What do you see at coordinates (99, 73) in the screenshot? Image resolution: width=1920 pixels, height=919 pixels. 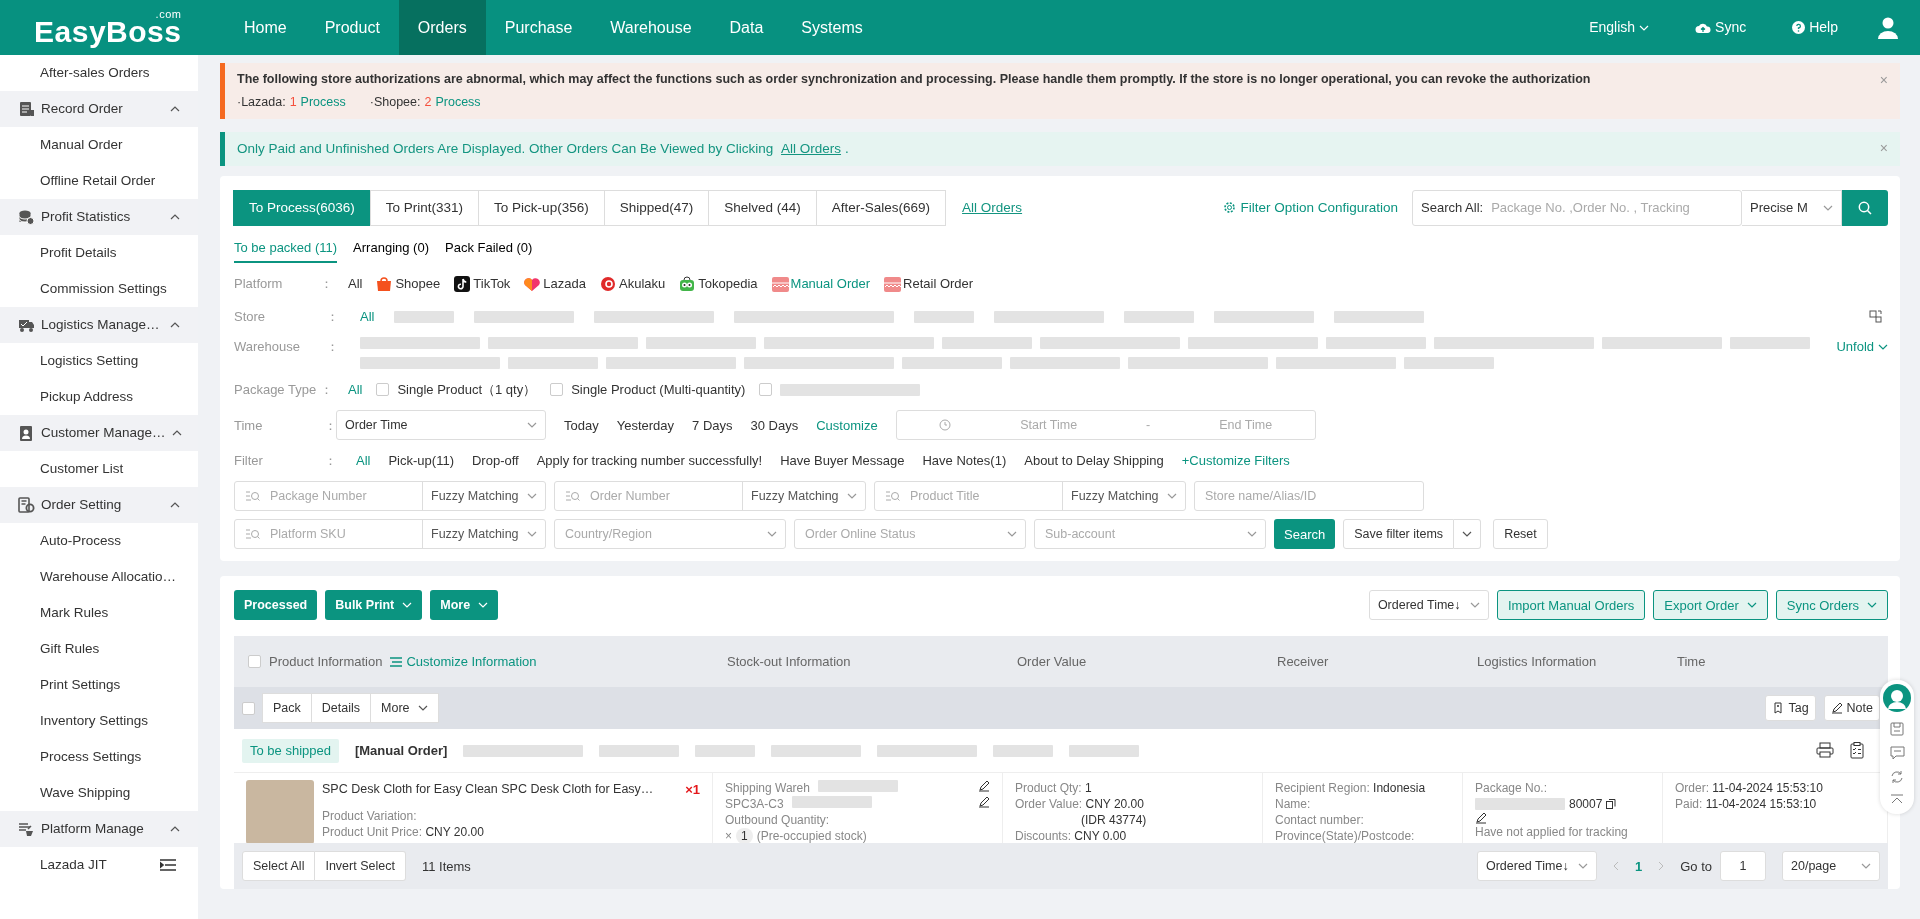 I see `sidebar-item: After-sales Orders` at bounding box center [99, 73].